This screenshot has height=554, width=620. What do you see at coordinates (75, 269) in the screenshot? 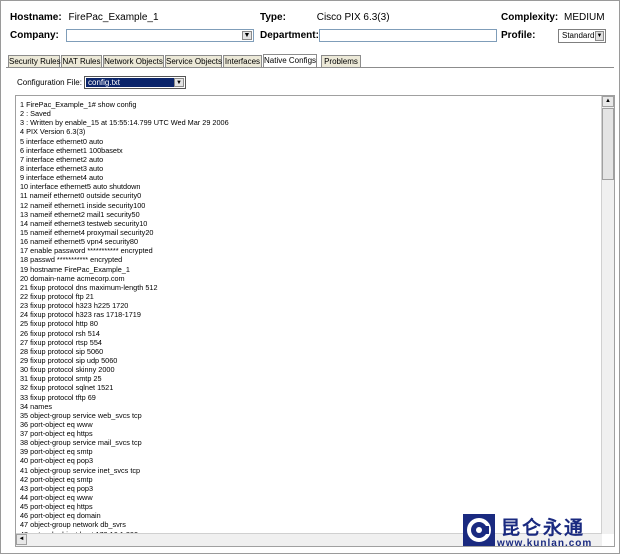
I see `config-line: 19 hostname FirePac_Example_1` at bounding box center [75, 269].